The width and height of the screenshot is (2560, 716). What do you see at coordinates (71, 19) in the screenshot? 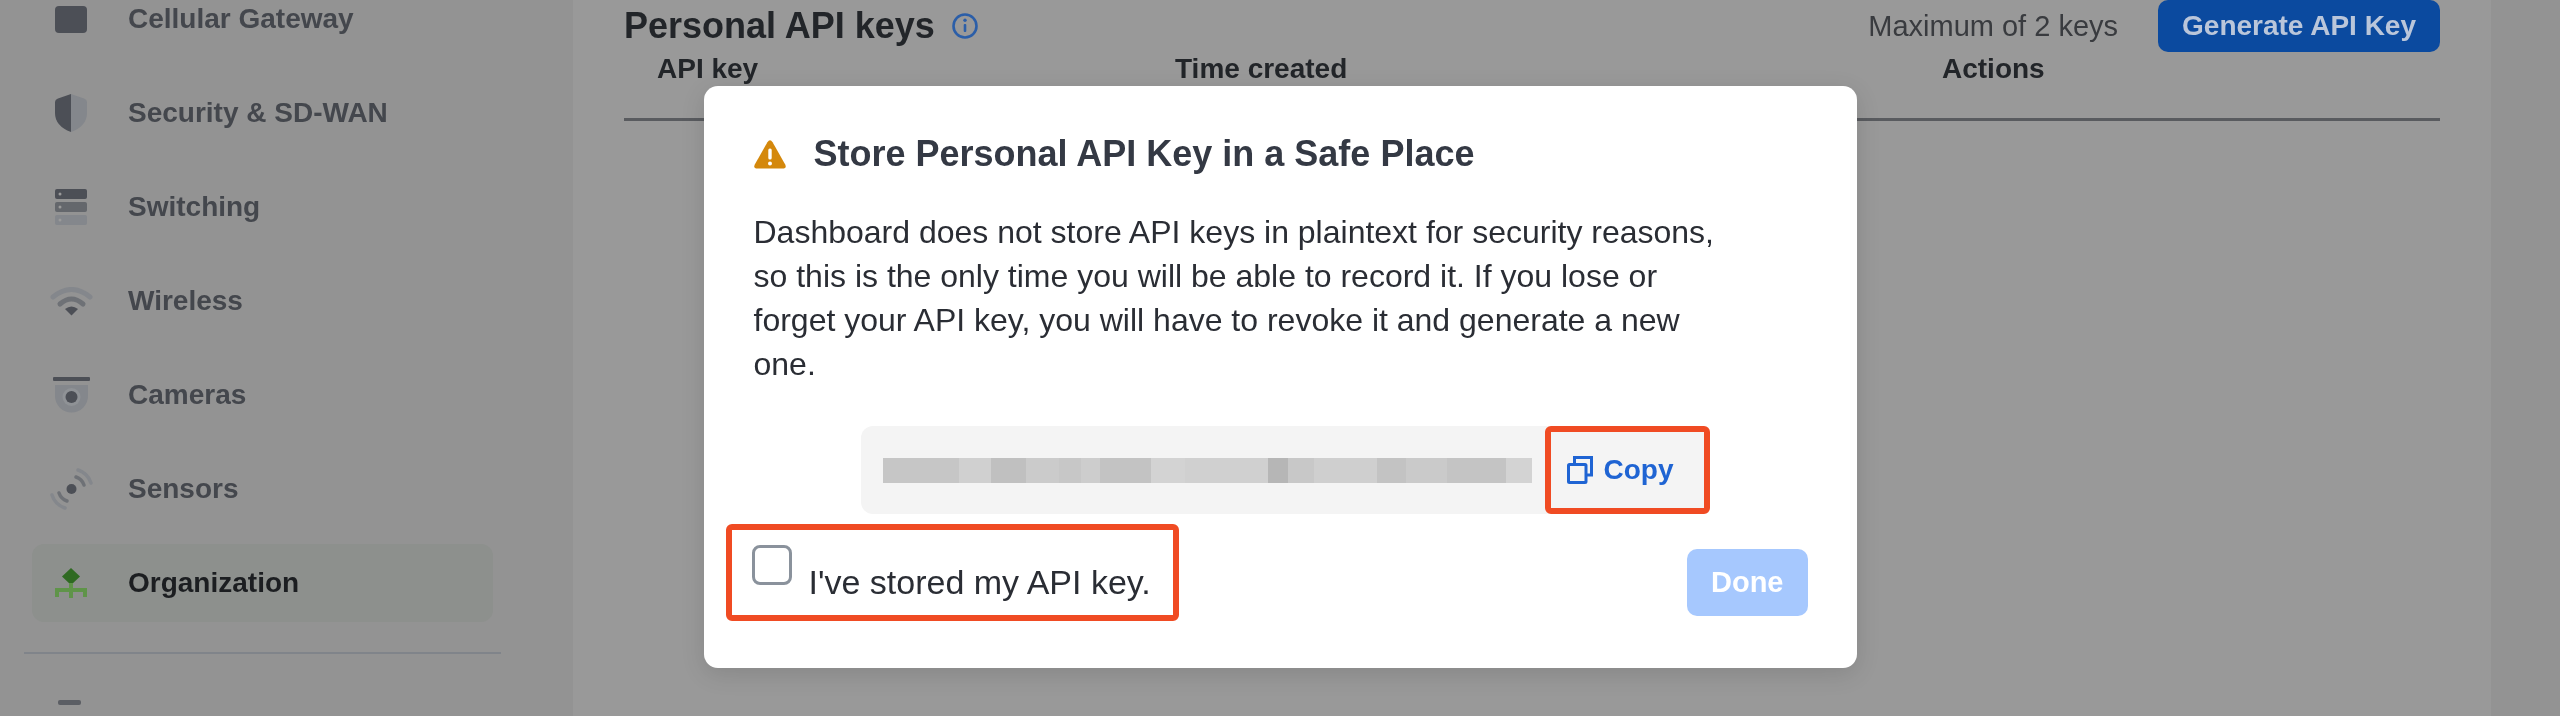
I see `square-icon` at bounding box center [71, 19].